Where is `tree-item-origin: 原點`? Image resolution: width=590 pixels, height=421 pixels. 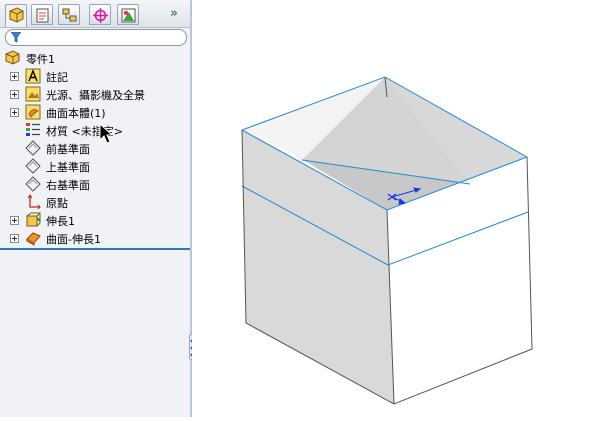 tree-item-origin: 原點 is located at coordinates (95, 202).